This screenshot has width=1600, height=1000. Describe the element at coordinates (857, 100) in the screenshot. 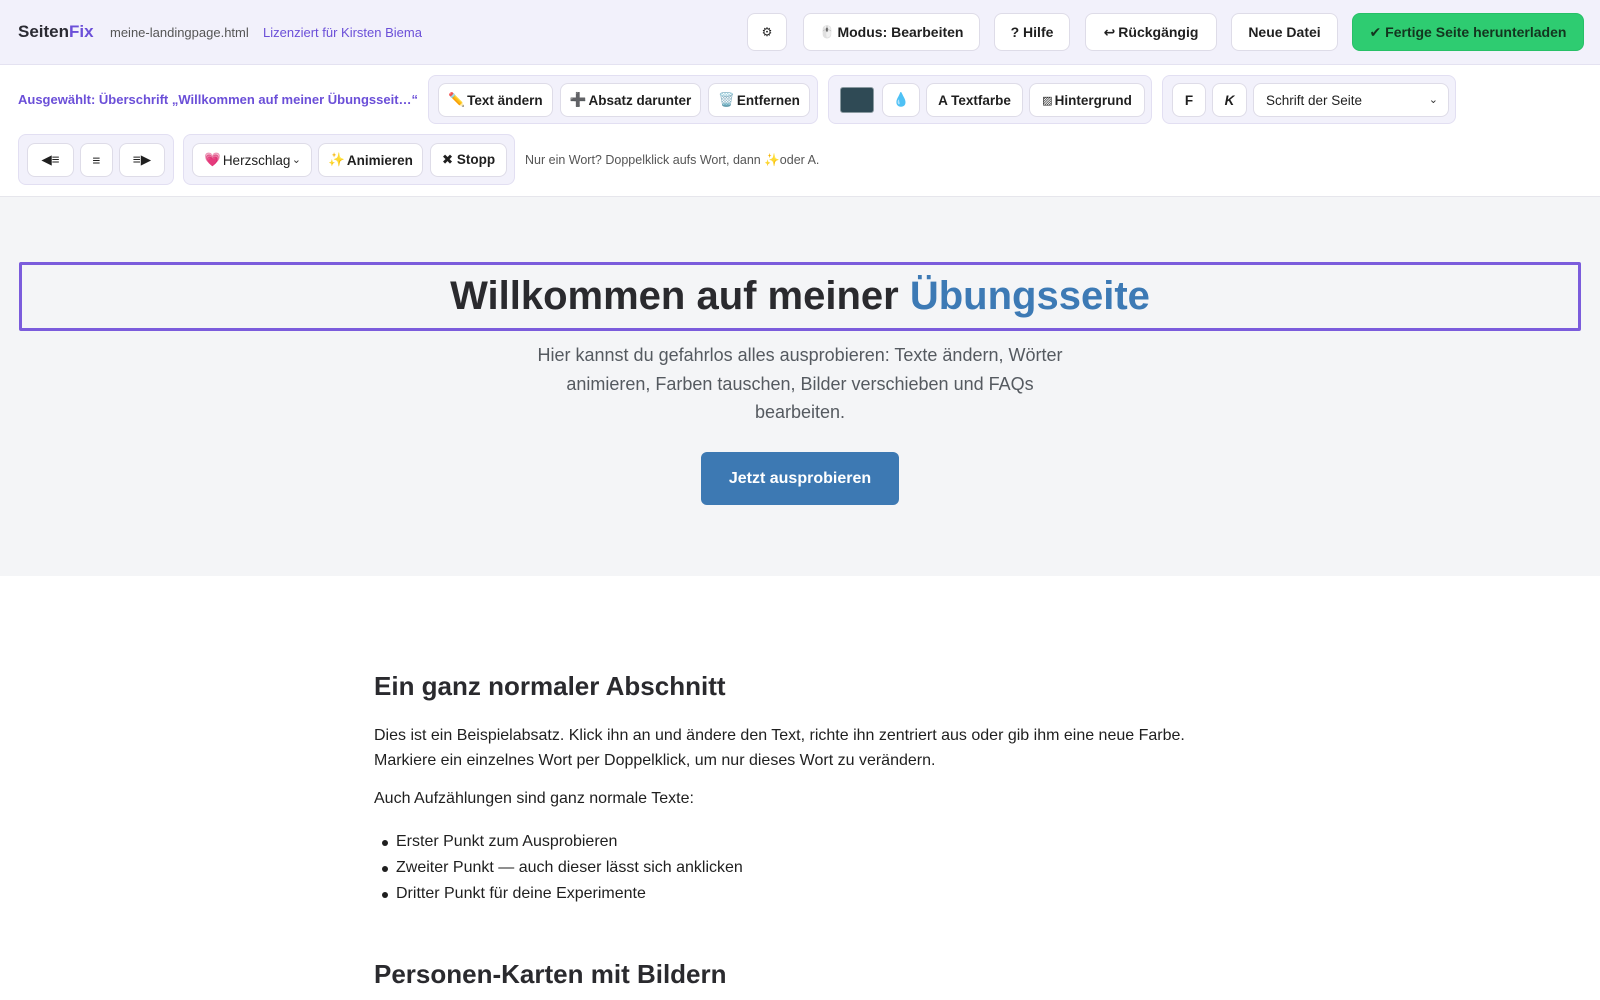

I see `text-color-swatch` at that location.